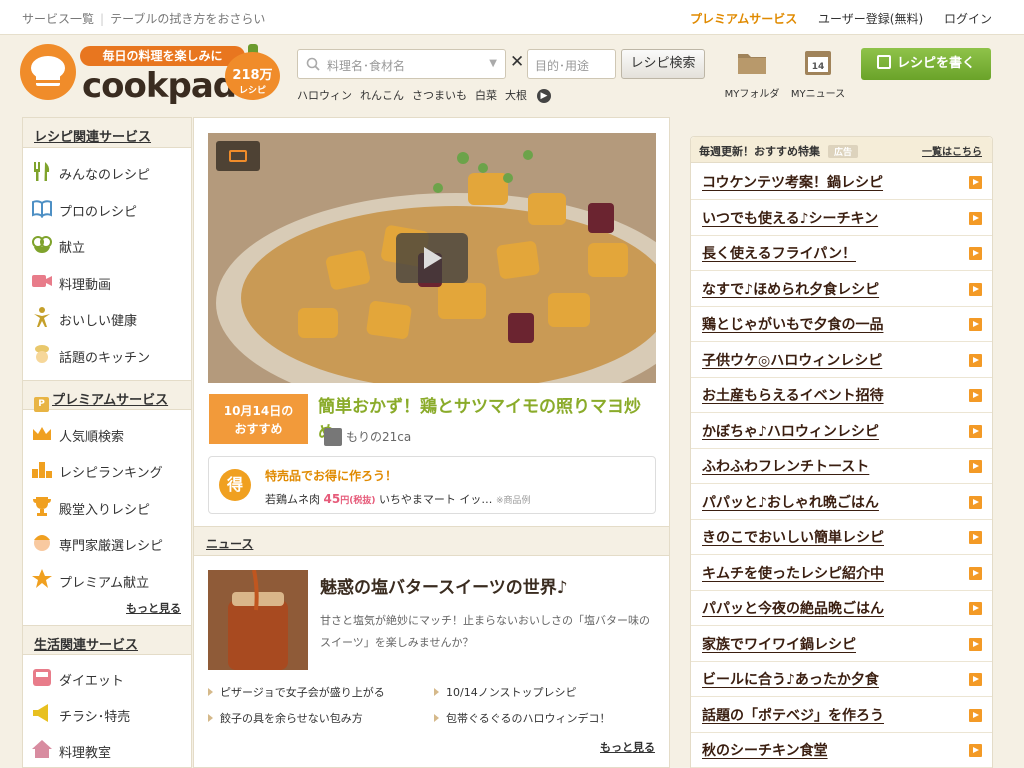 This screenshot has height=768, width=1024. I want to click on keyword-link: ハロウィン, so click(324, 95).